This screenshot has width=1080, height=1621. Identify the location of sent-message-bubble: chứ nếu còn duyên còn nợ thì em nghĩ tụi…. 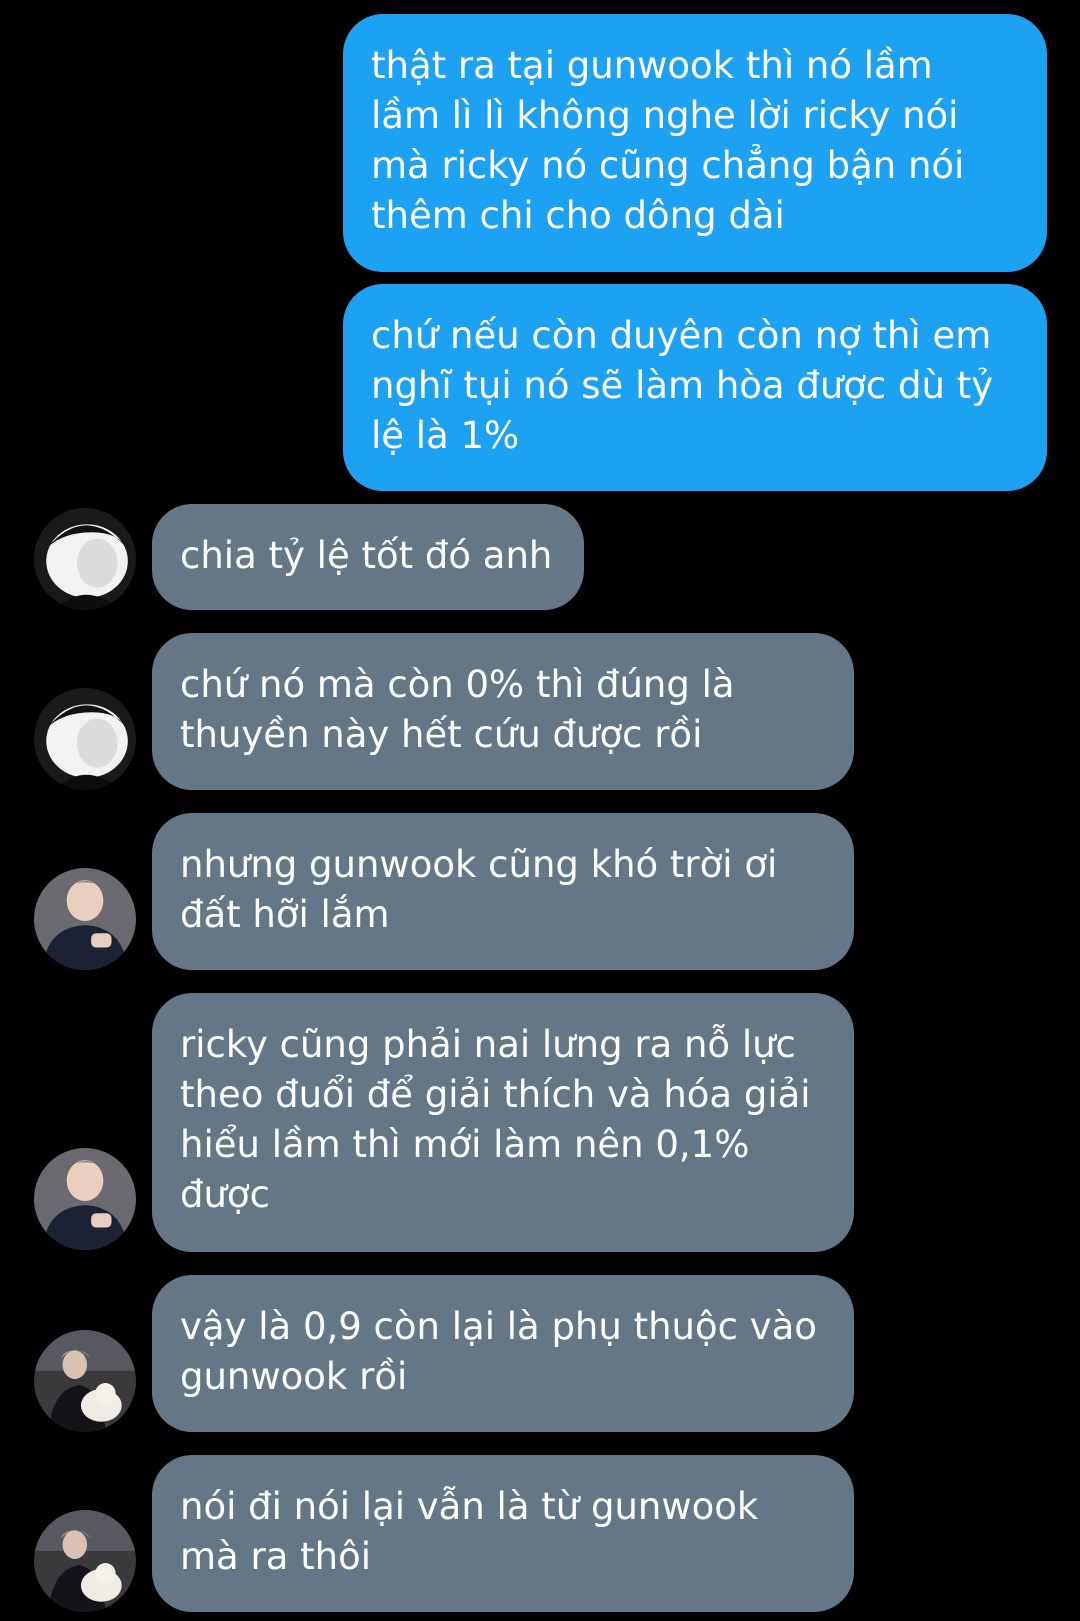
(695, 387).